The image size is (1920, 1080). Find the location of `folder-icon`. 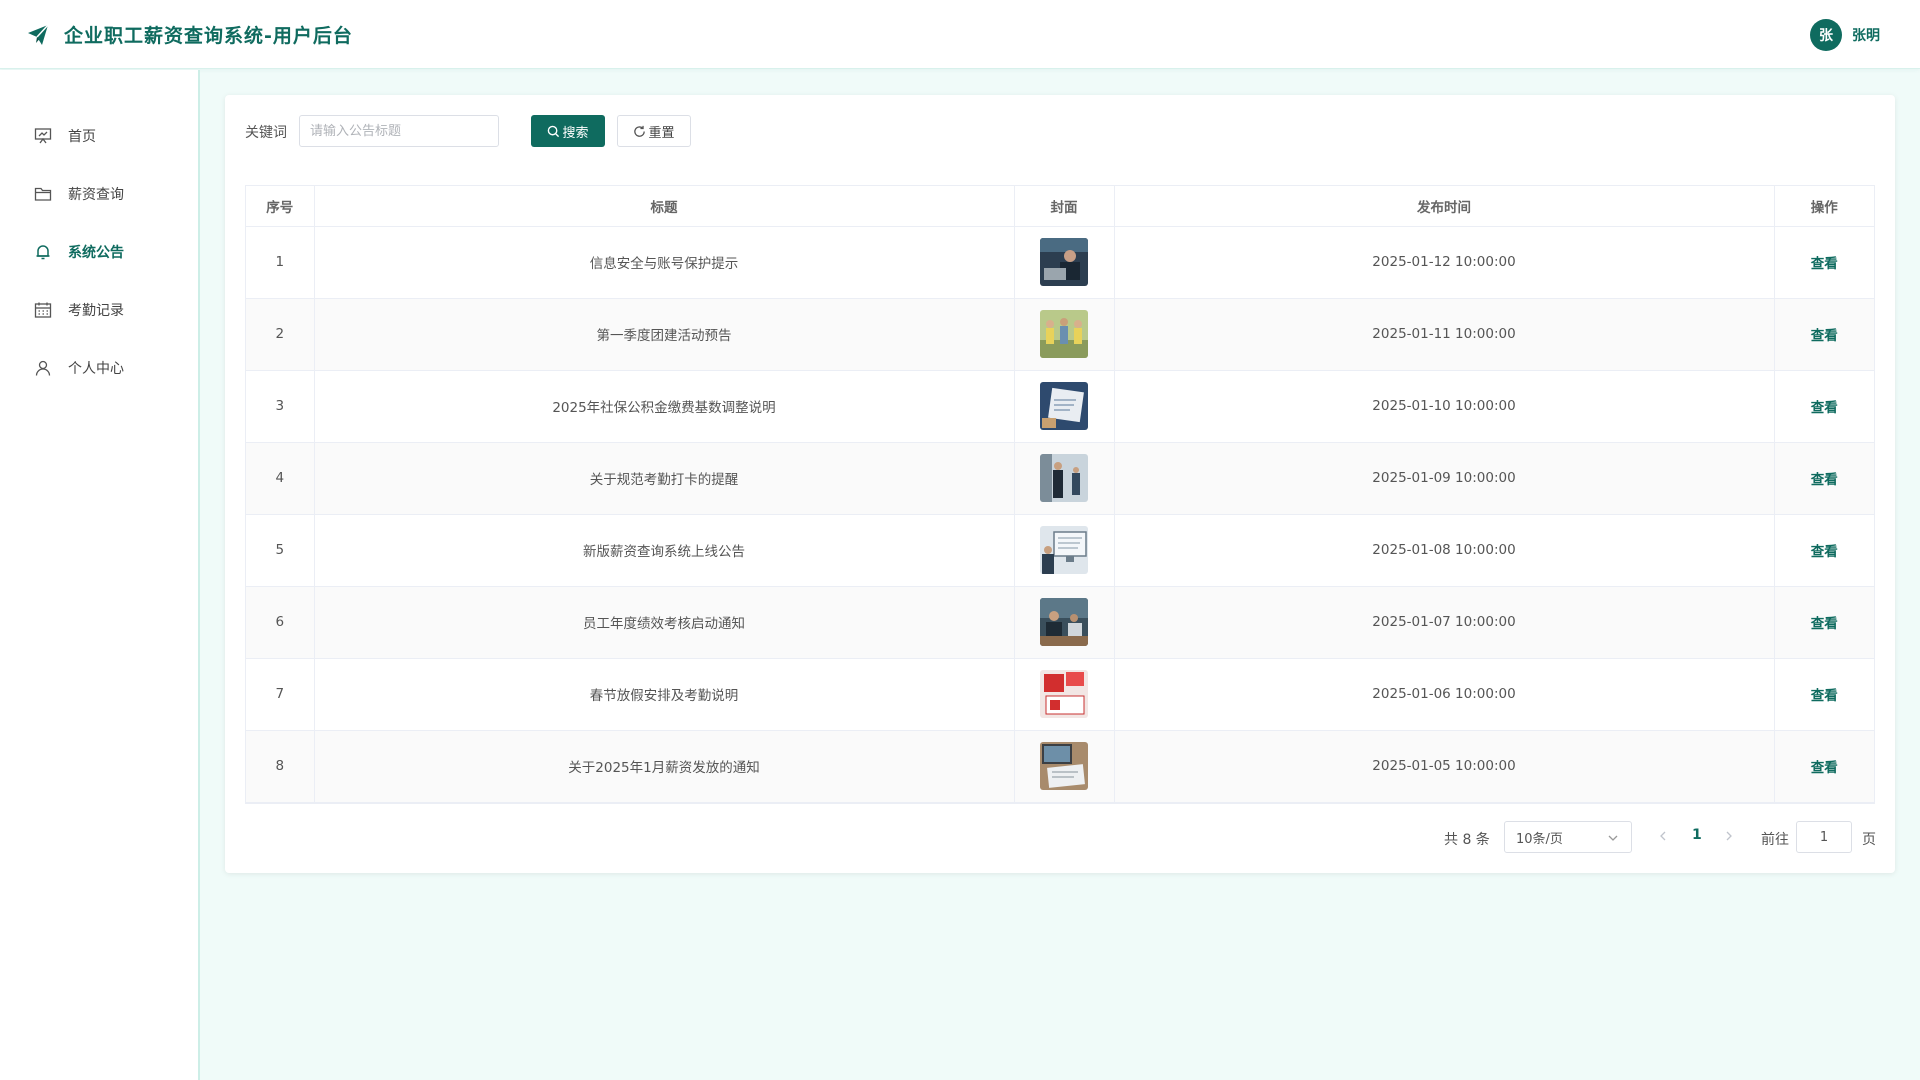

folder-icon is located at coordinates (43, 194).